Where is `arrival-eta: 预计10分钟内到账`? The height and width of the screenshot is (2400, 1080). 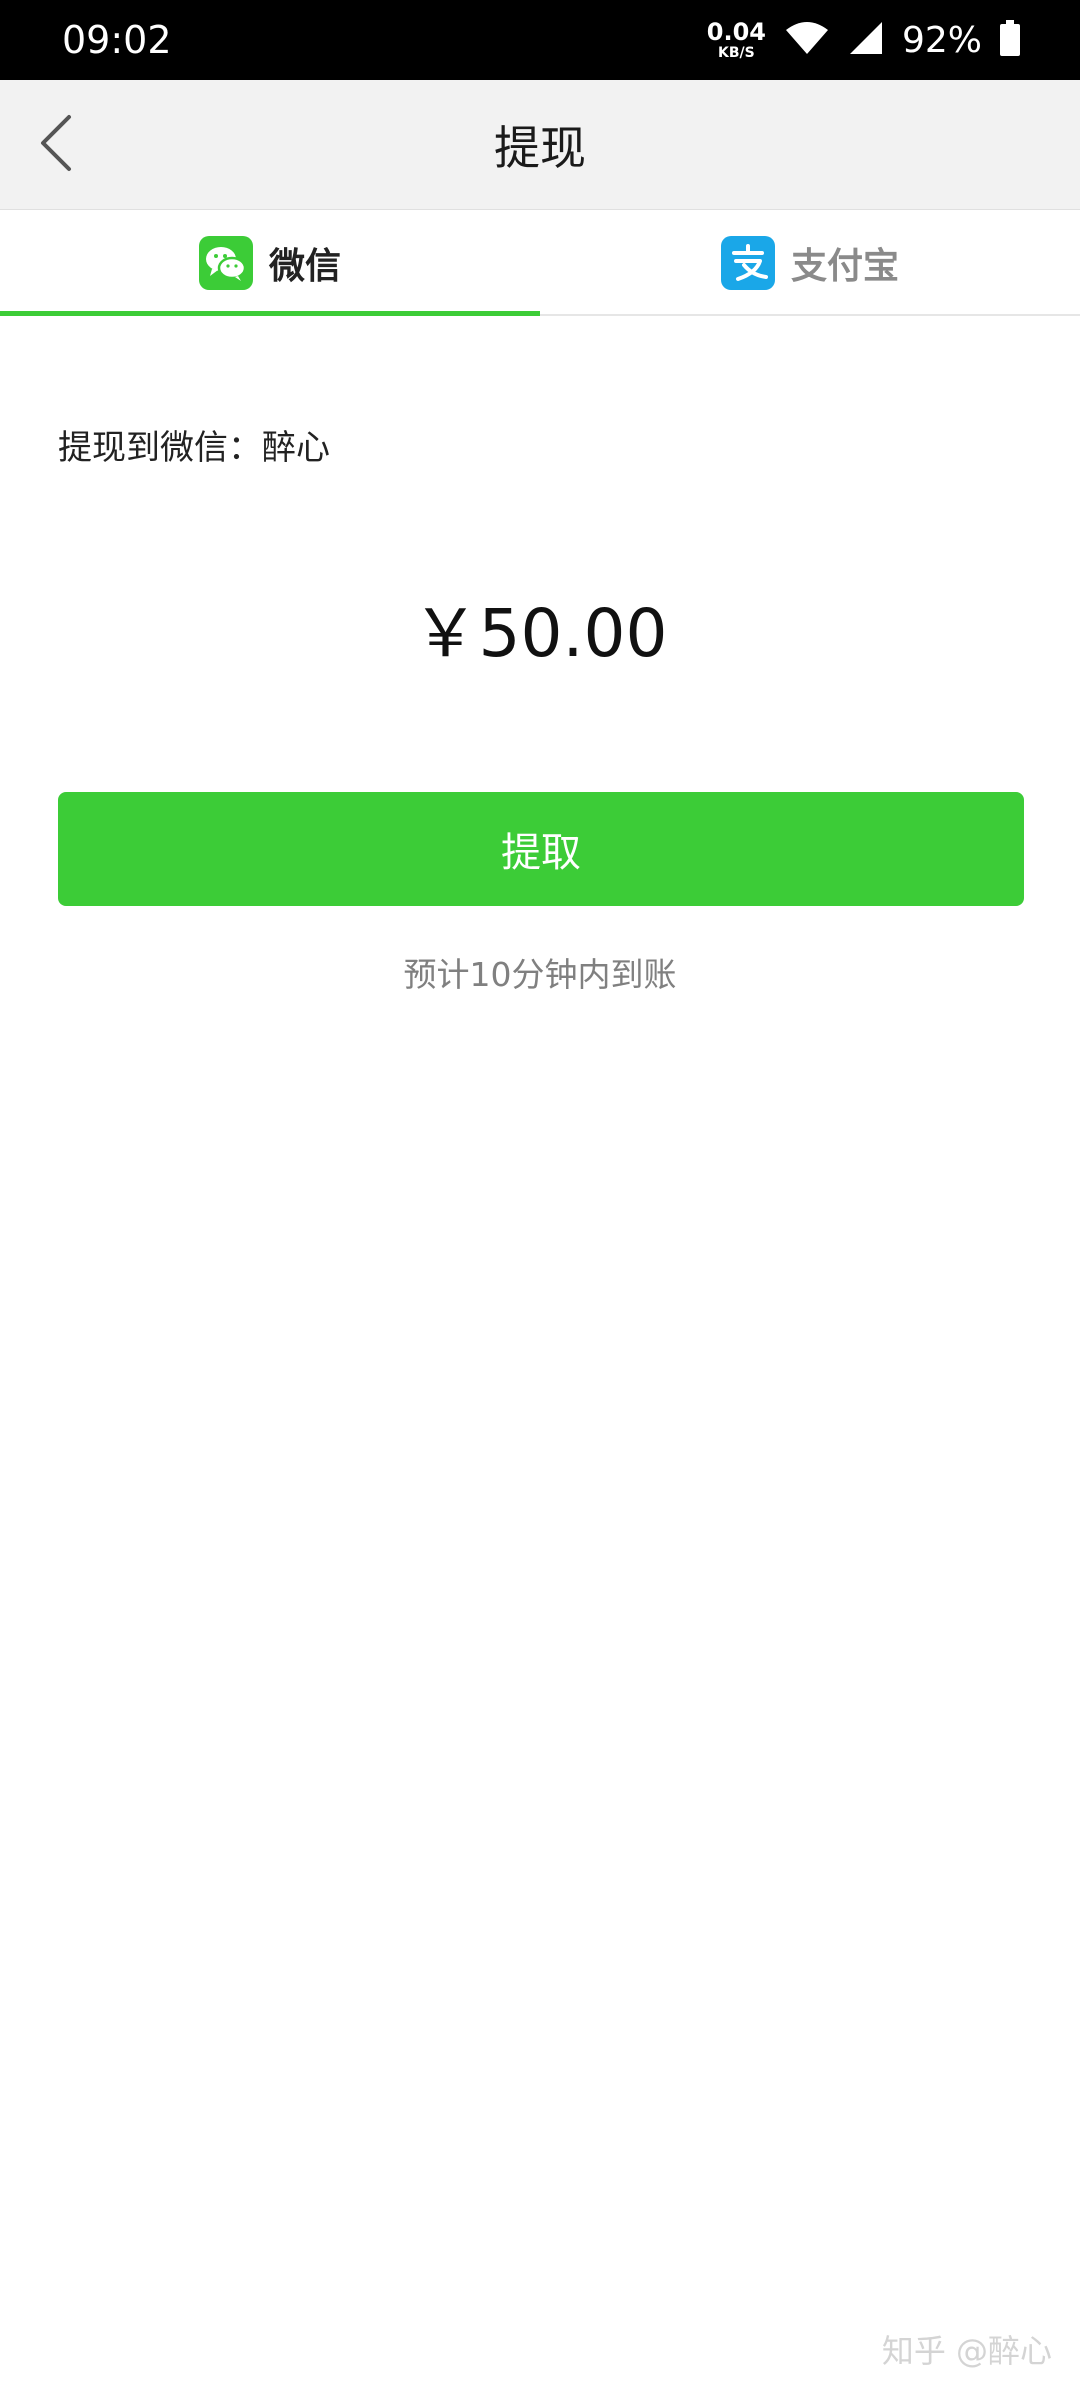
arrival-eta: 预计10分钟内到账 is located at coordinates (540, 974).